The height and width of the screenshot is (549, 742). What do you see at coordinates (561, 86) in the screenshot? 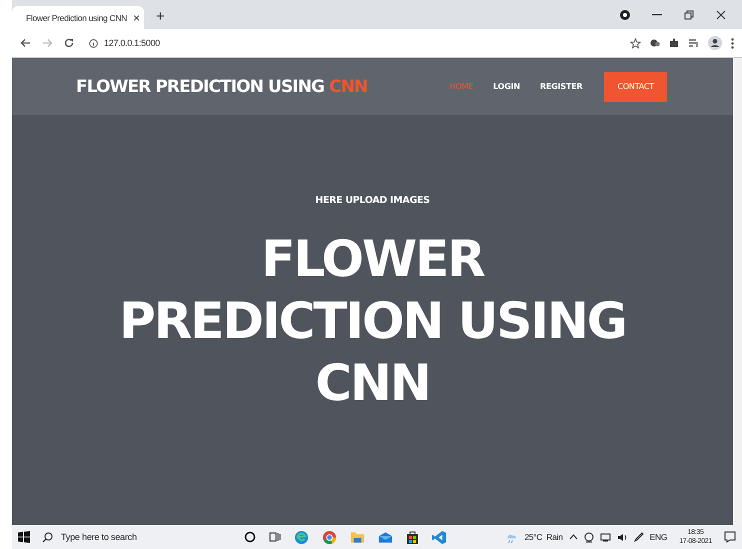
I see `nav-link: REGISTER` at bounding box center [561, 86].